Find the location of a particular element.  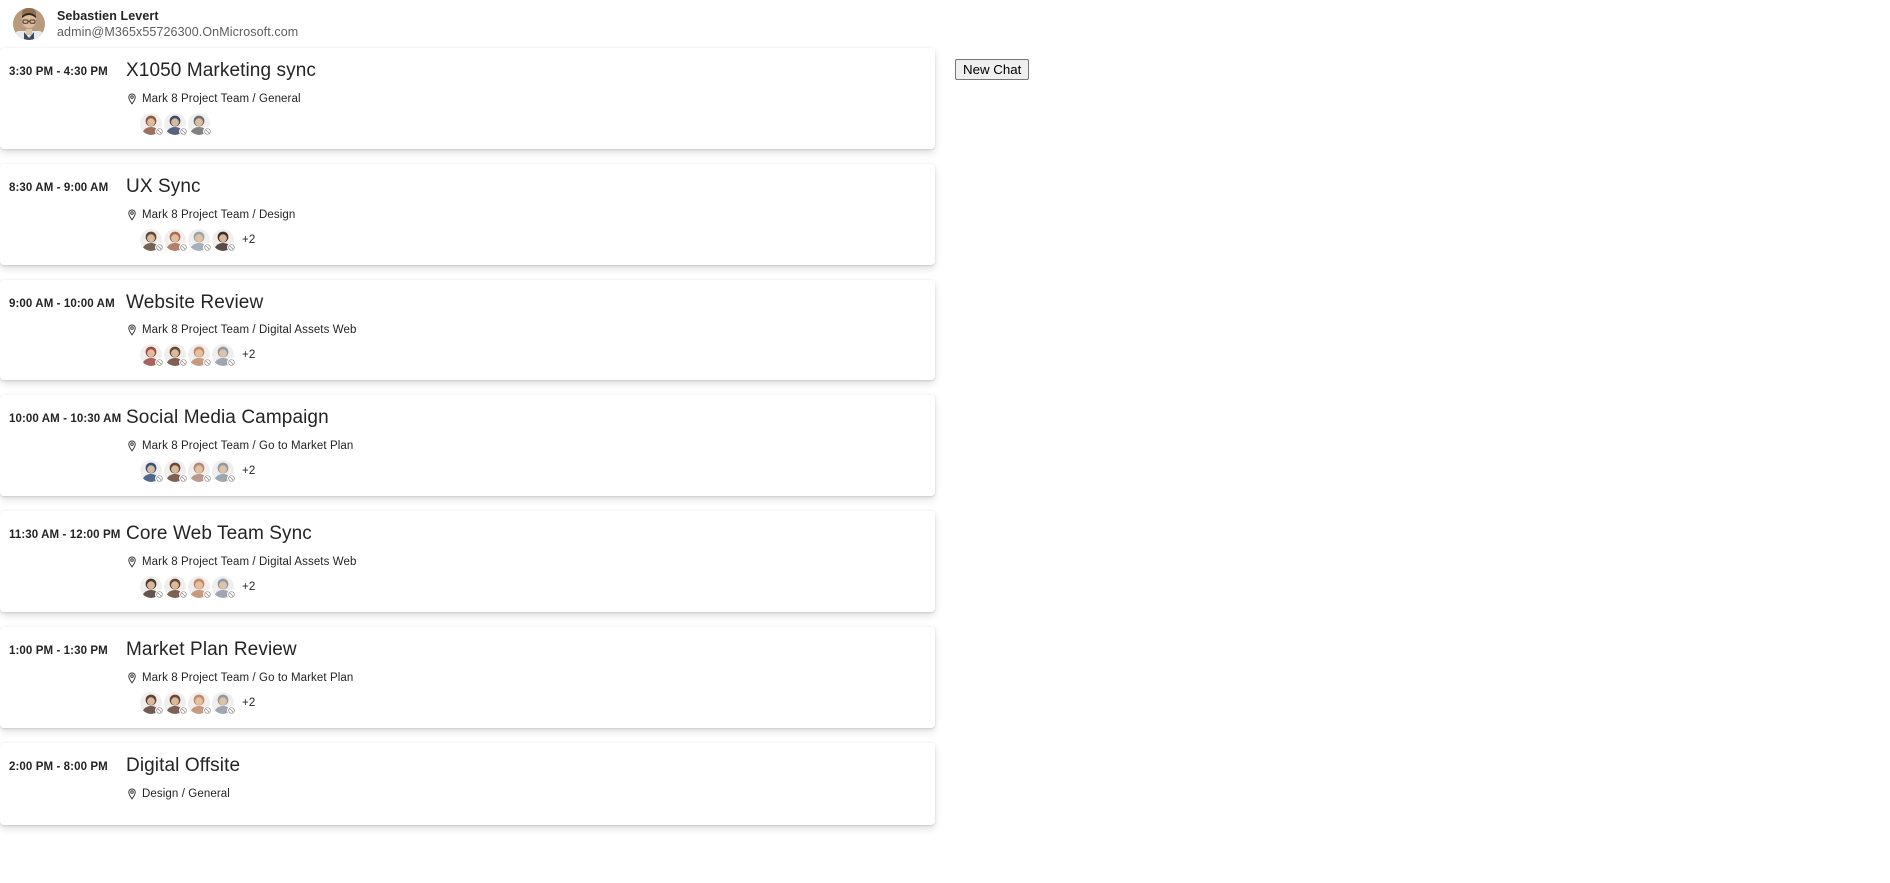

attendee-facepile is located at coordinates (530, 124).